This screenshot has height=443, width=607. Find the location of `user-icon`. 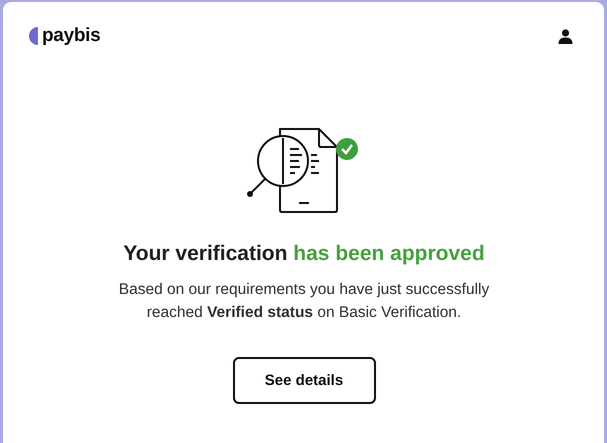

user-icon is located at coordinates (565, 36).